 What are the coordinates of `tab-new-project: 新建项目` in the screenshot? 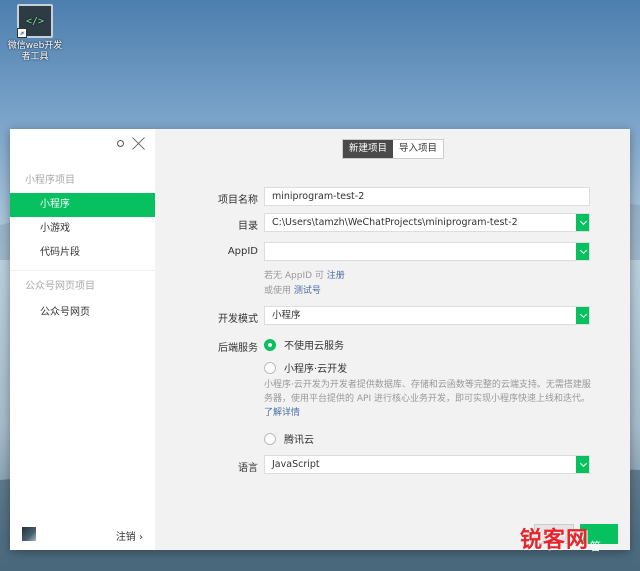 It's located at (368, 149).